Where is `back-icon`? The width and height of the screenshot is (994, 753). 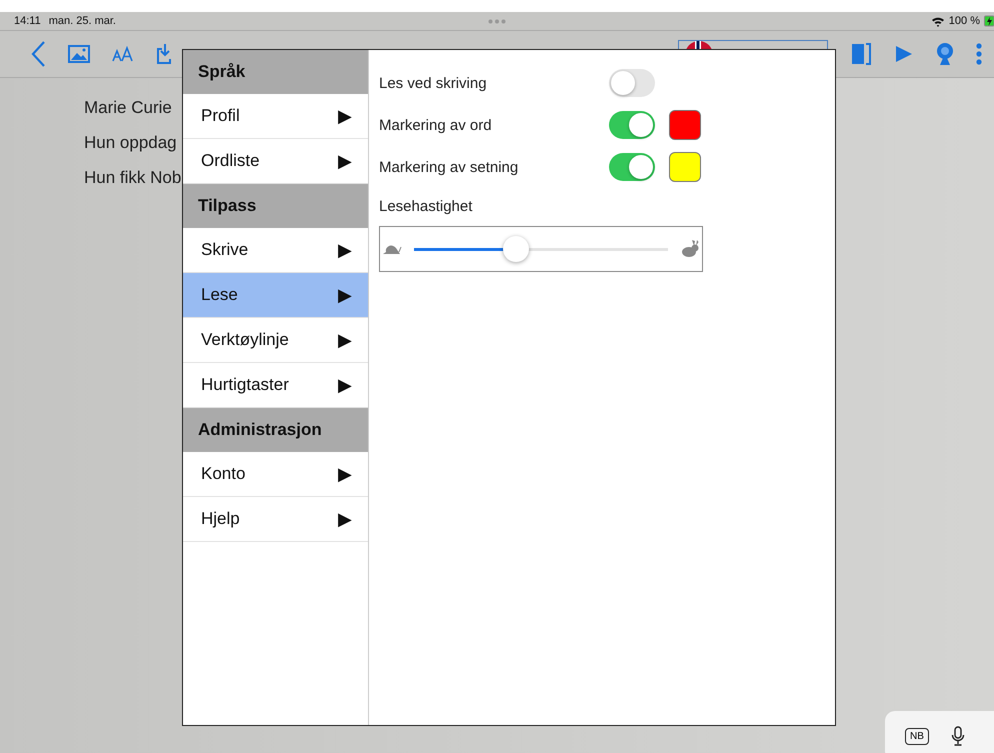
back-icon is located at coordinates (38, 54).